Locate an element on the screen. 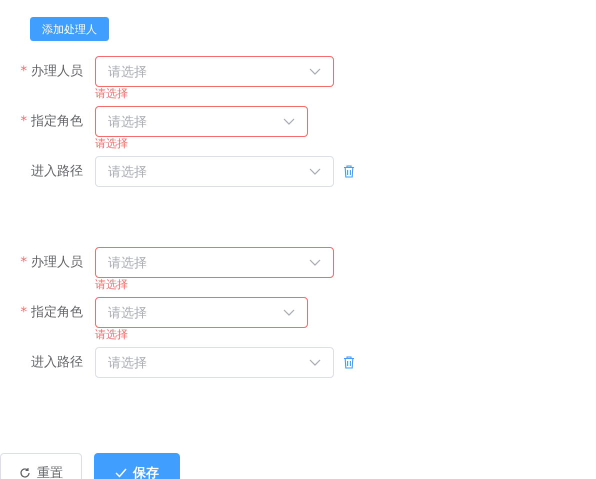 The width and height of the screenshot is (596, 479). check-icon is located at coordinates (121, 473).